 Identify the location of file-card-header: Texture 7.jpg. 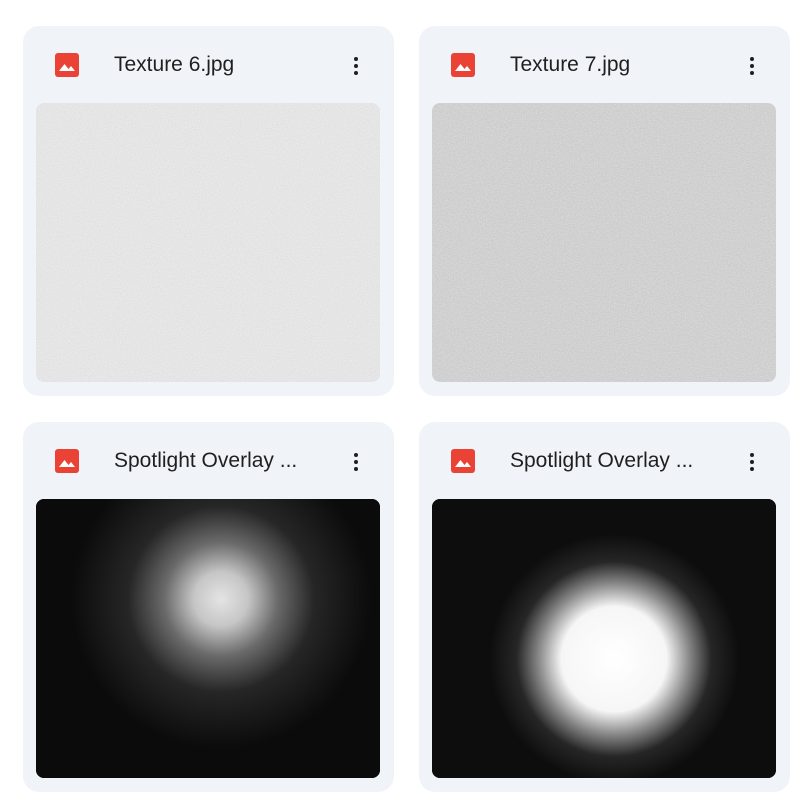
(604, 64).